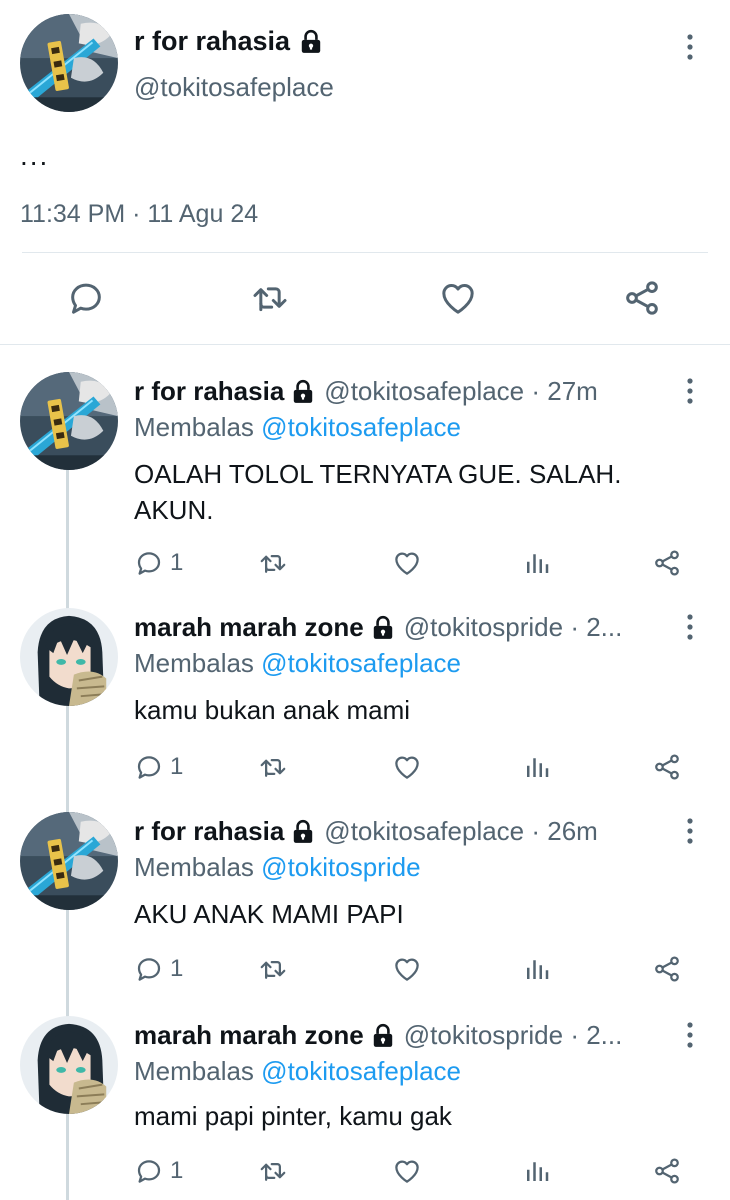 The height and width of the screenshot is (1200, 730). What do you see at coordinates (378, 492) in the screenshot?
I see `reply-text: OALAH TOLOL TERNYATA GUE. SALAH. AKUN.` at bounding box center [378, 492].